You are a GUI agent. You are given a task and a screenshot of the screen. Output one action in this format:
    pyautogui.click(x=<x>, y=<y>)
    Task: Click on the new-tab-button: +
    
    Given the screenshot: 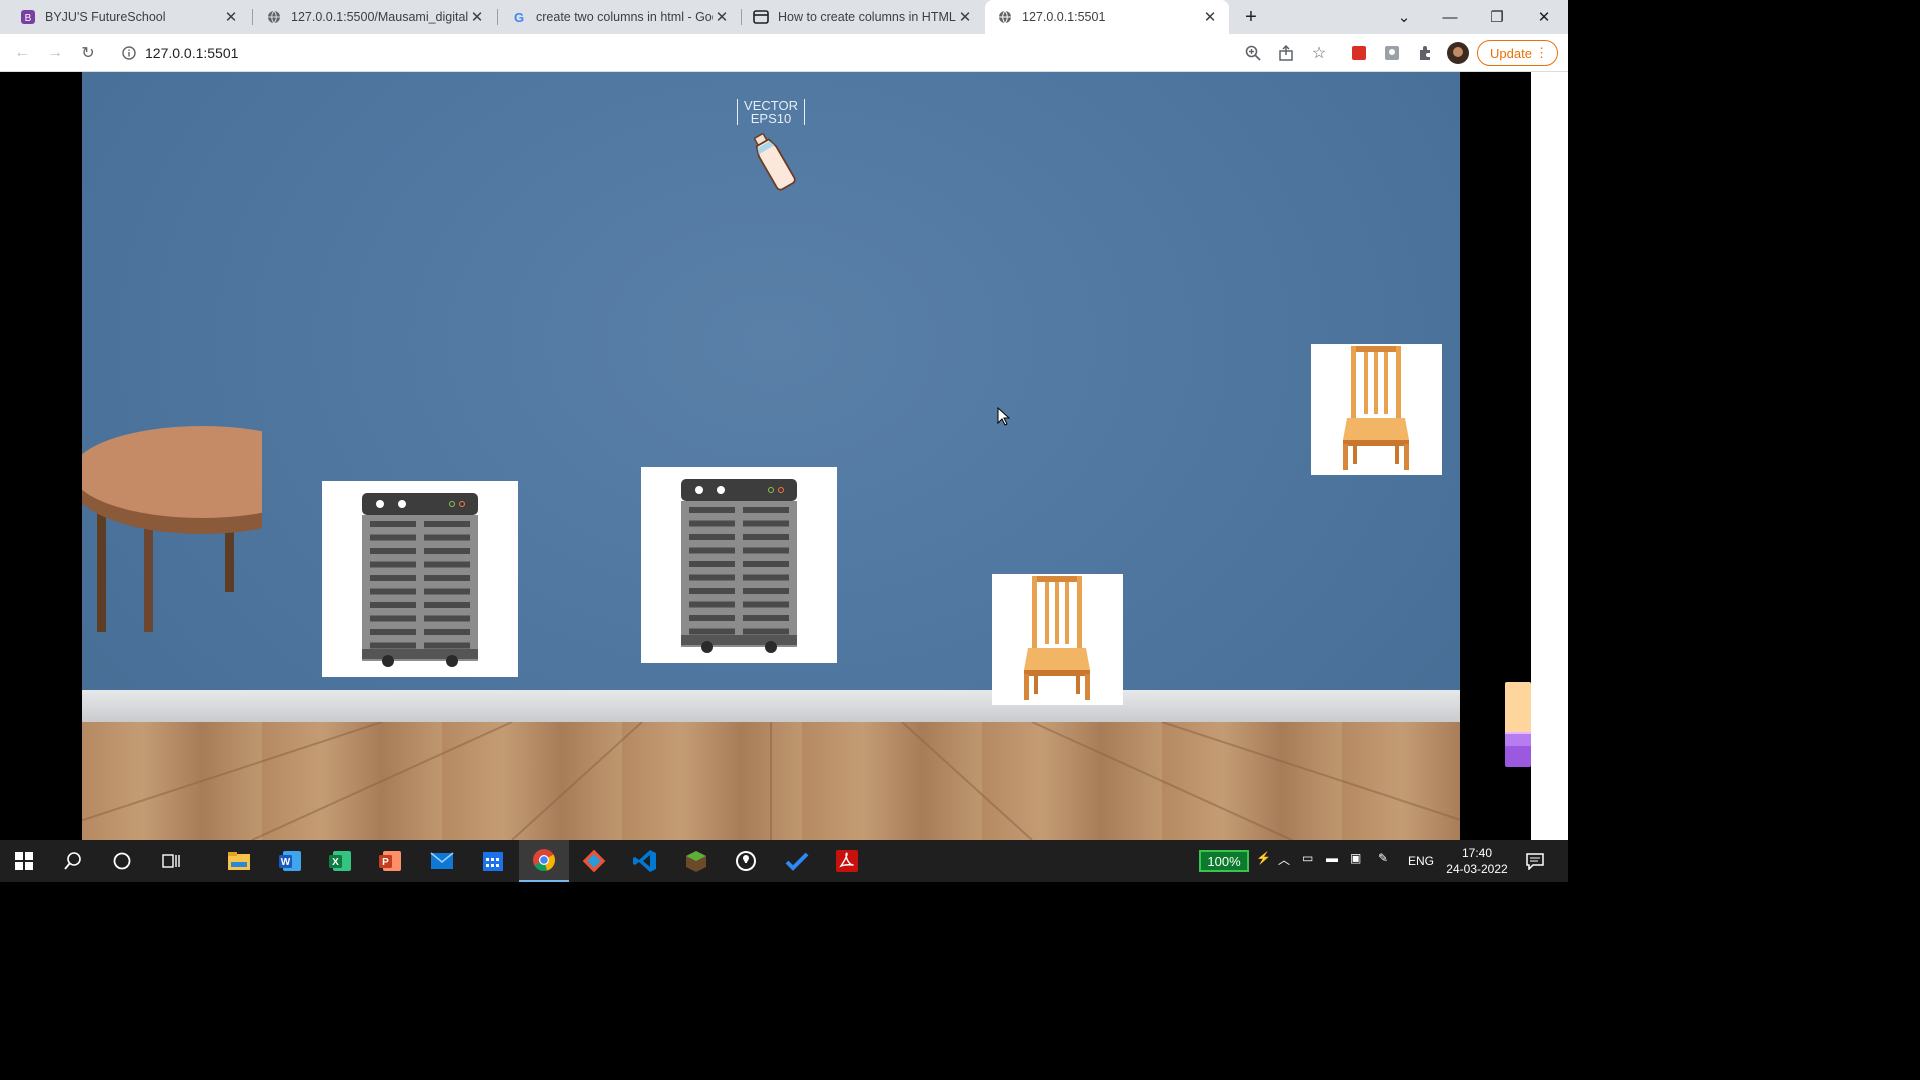 What is the action you would take?
    pyautogui.click(x=1251, y=17)
    